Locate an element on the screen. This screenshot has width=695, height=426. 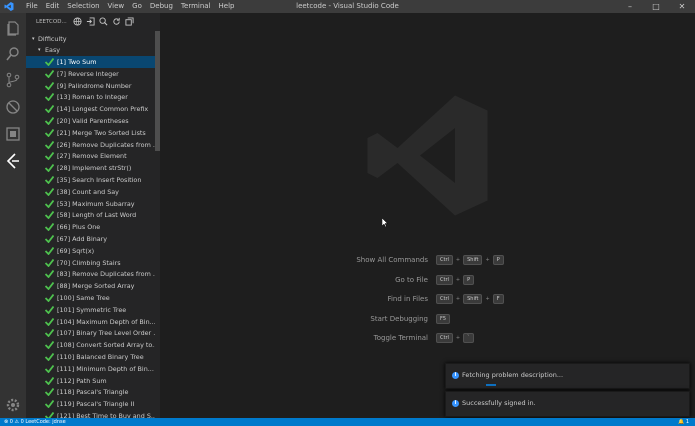
chevron-down-icon: ▾ is located at coordinates (39, 50).